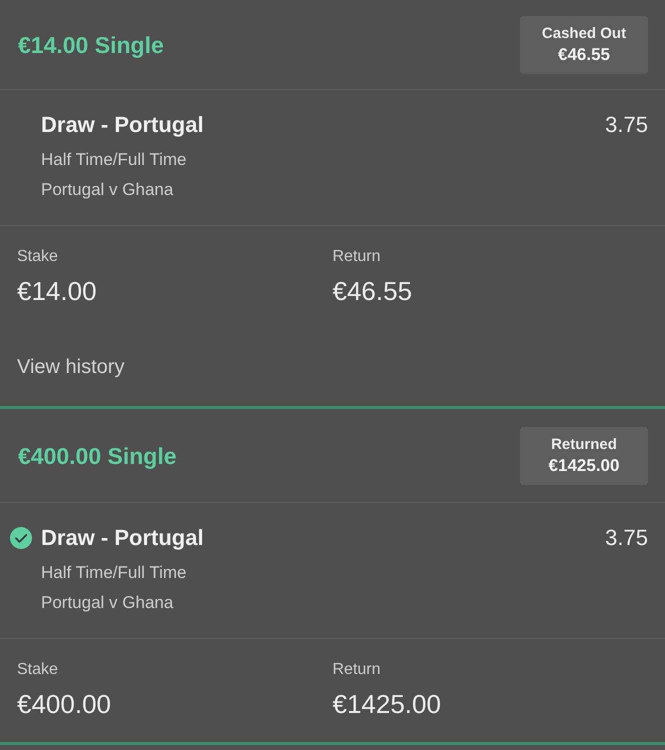 The image size is (665, 750). Describe the element at coordinates (372, 291) in the screenshot. I see `return-value: €46.55` at that location.